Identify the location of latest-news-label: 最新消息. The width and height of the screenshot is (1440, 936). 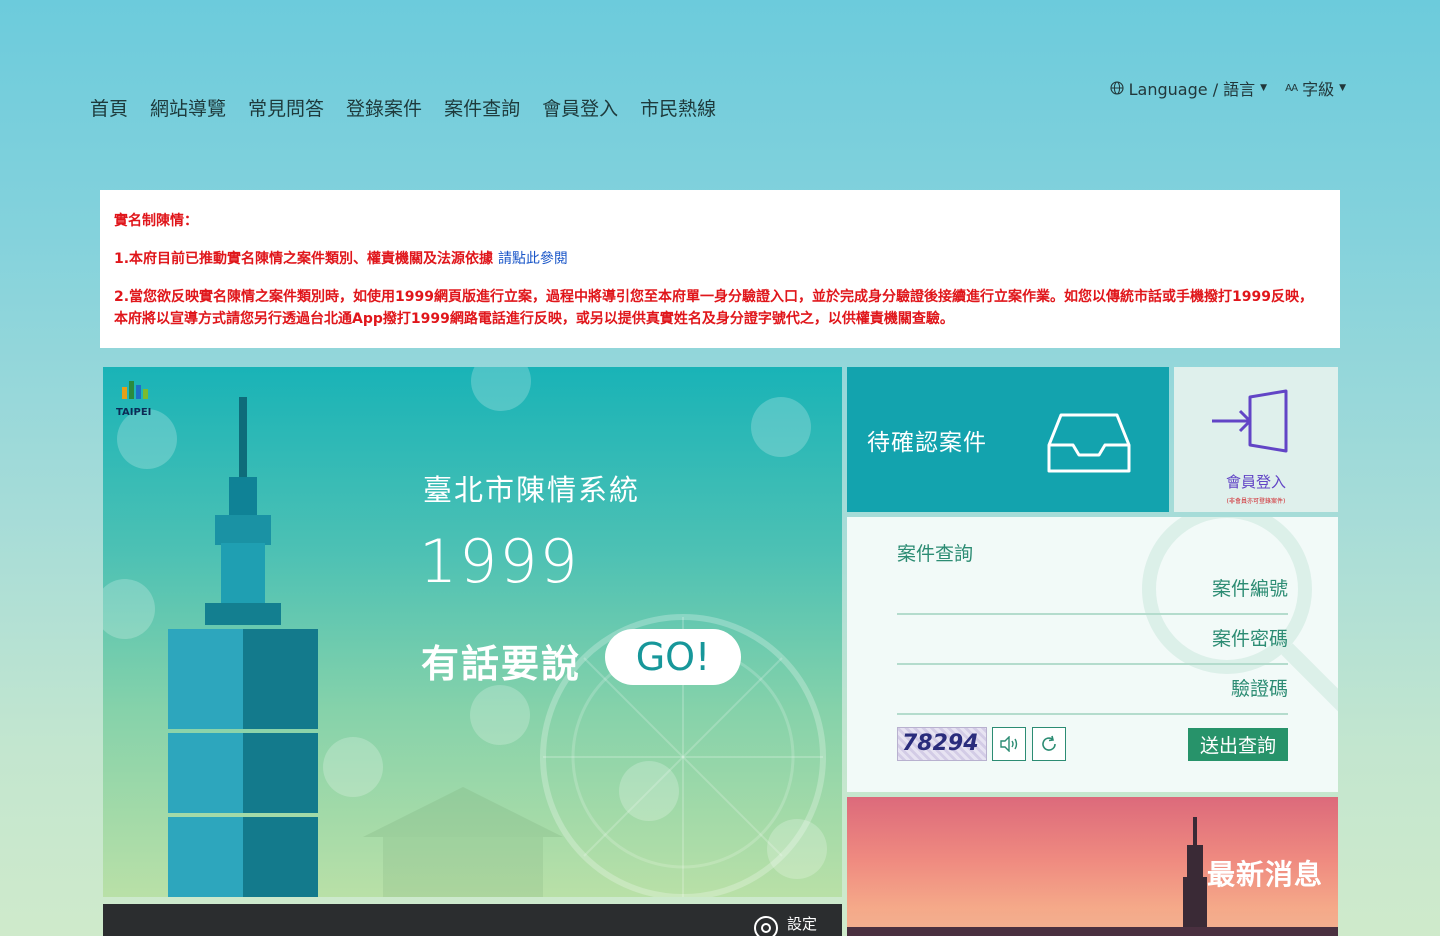
(1265, 874).